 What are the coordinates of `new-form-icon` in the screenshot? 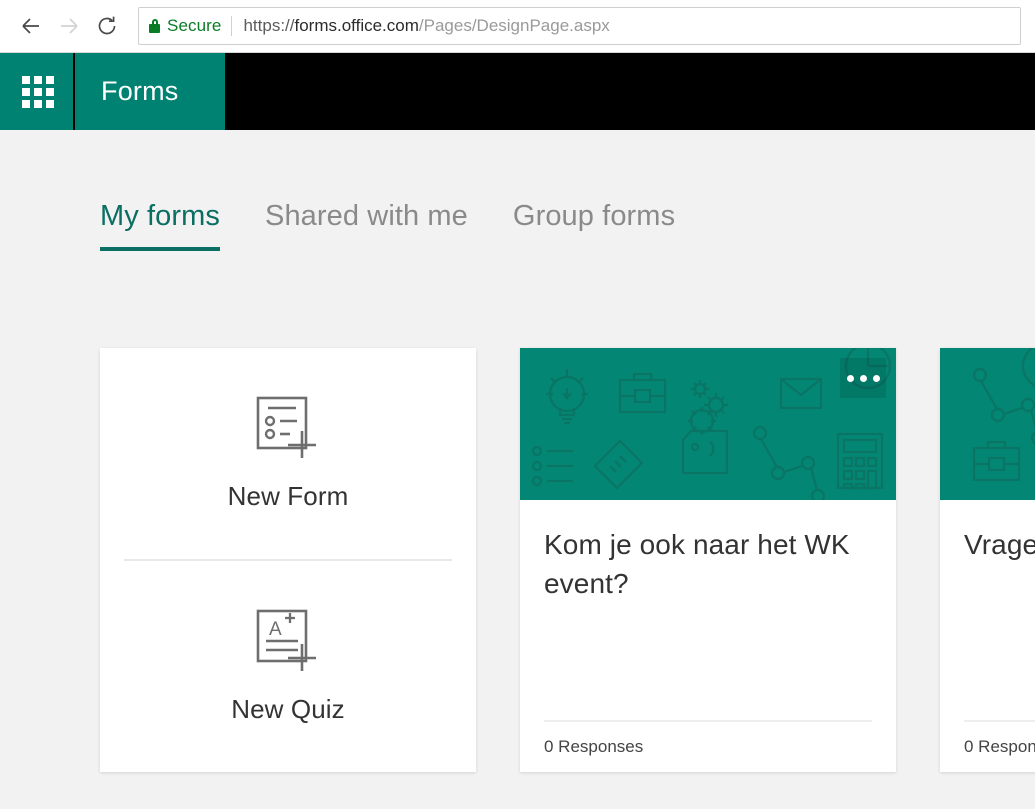 It's located at (286, 427).